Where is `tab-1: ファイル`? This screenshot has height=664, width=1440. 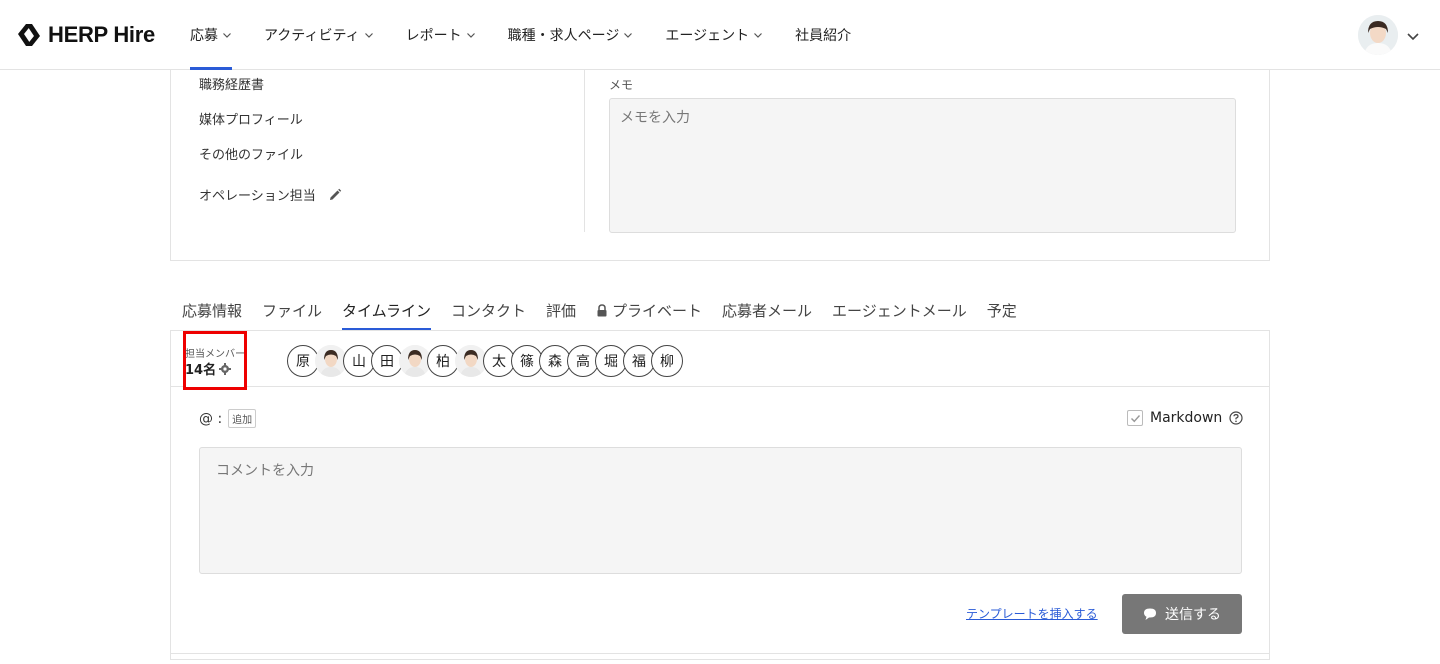 tab-1: ファイル is located at coordinates (292, 310).